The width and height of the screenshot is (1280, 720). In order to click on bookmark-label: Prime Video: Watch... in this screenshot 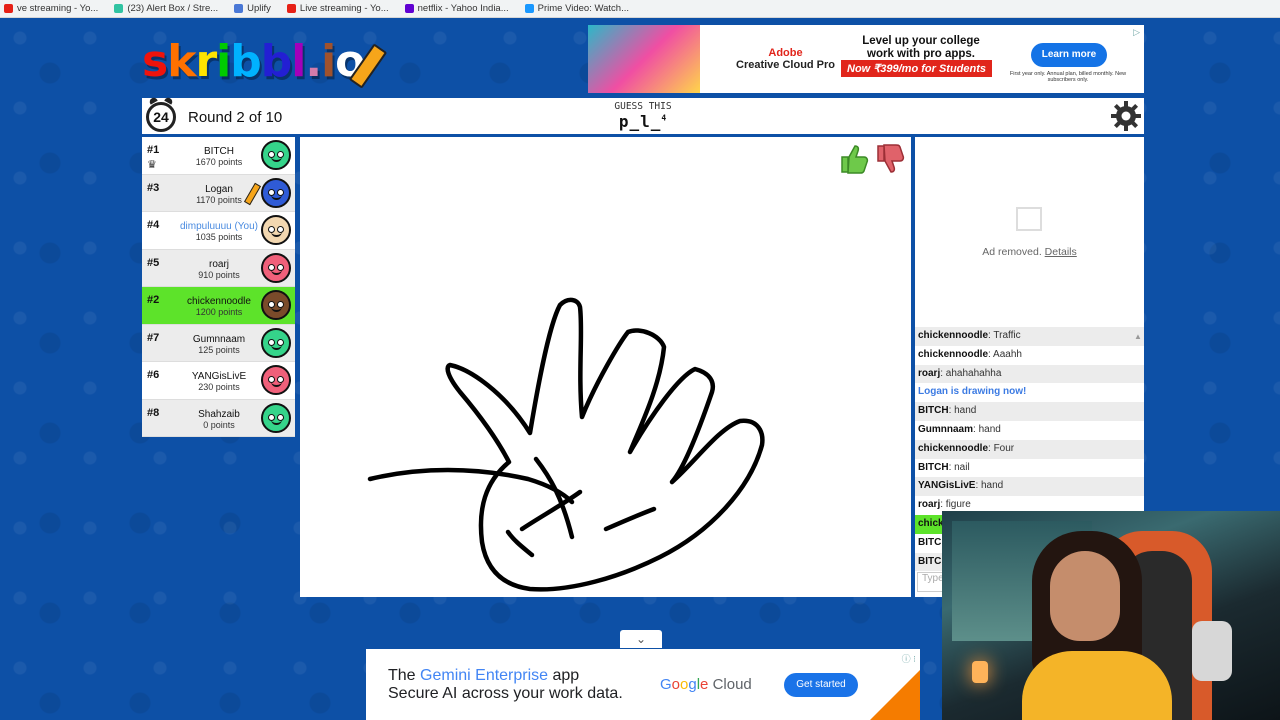, I will do `click(583, 8)`.